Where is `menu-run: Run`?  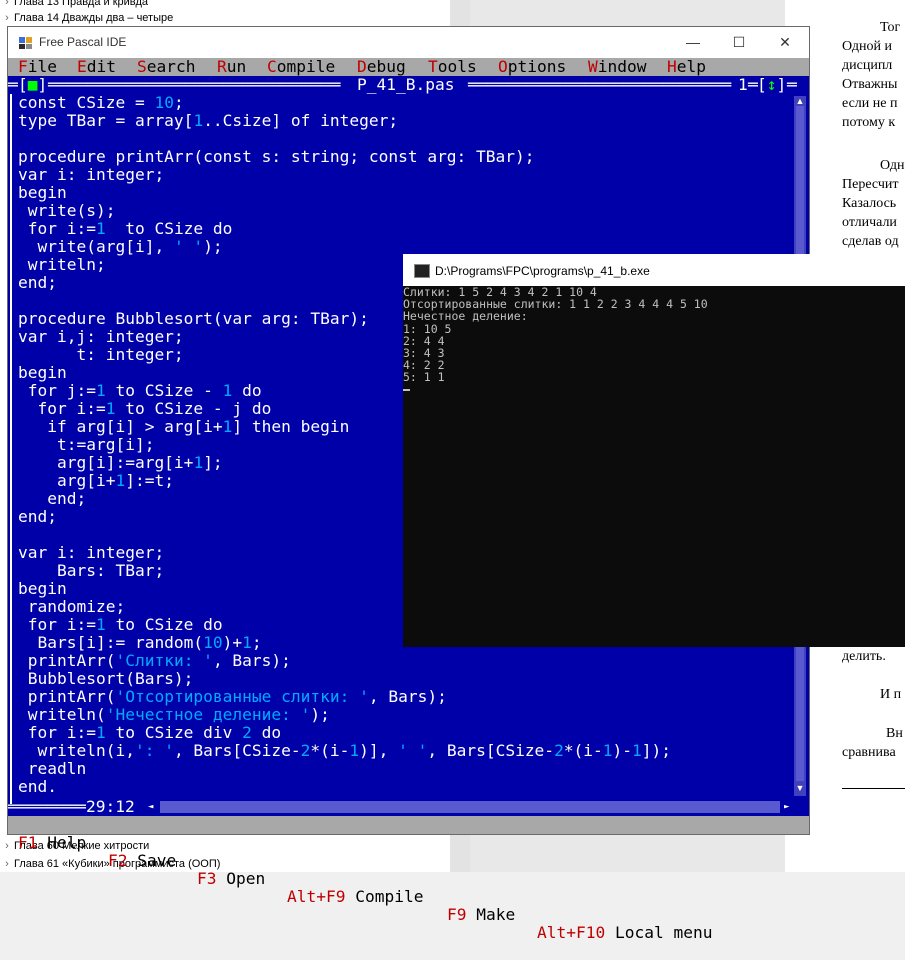 menu-run: Run is located at coordinates (231, 67).